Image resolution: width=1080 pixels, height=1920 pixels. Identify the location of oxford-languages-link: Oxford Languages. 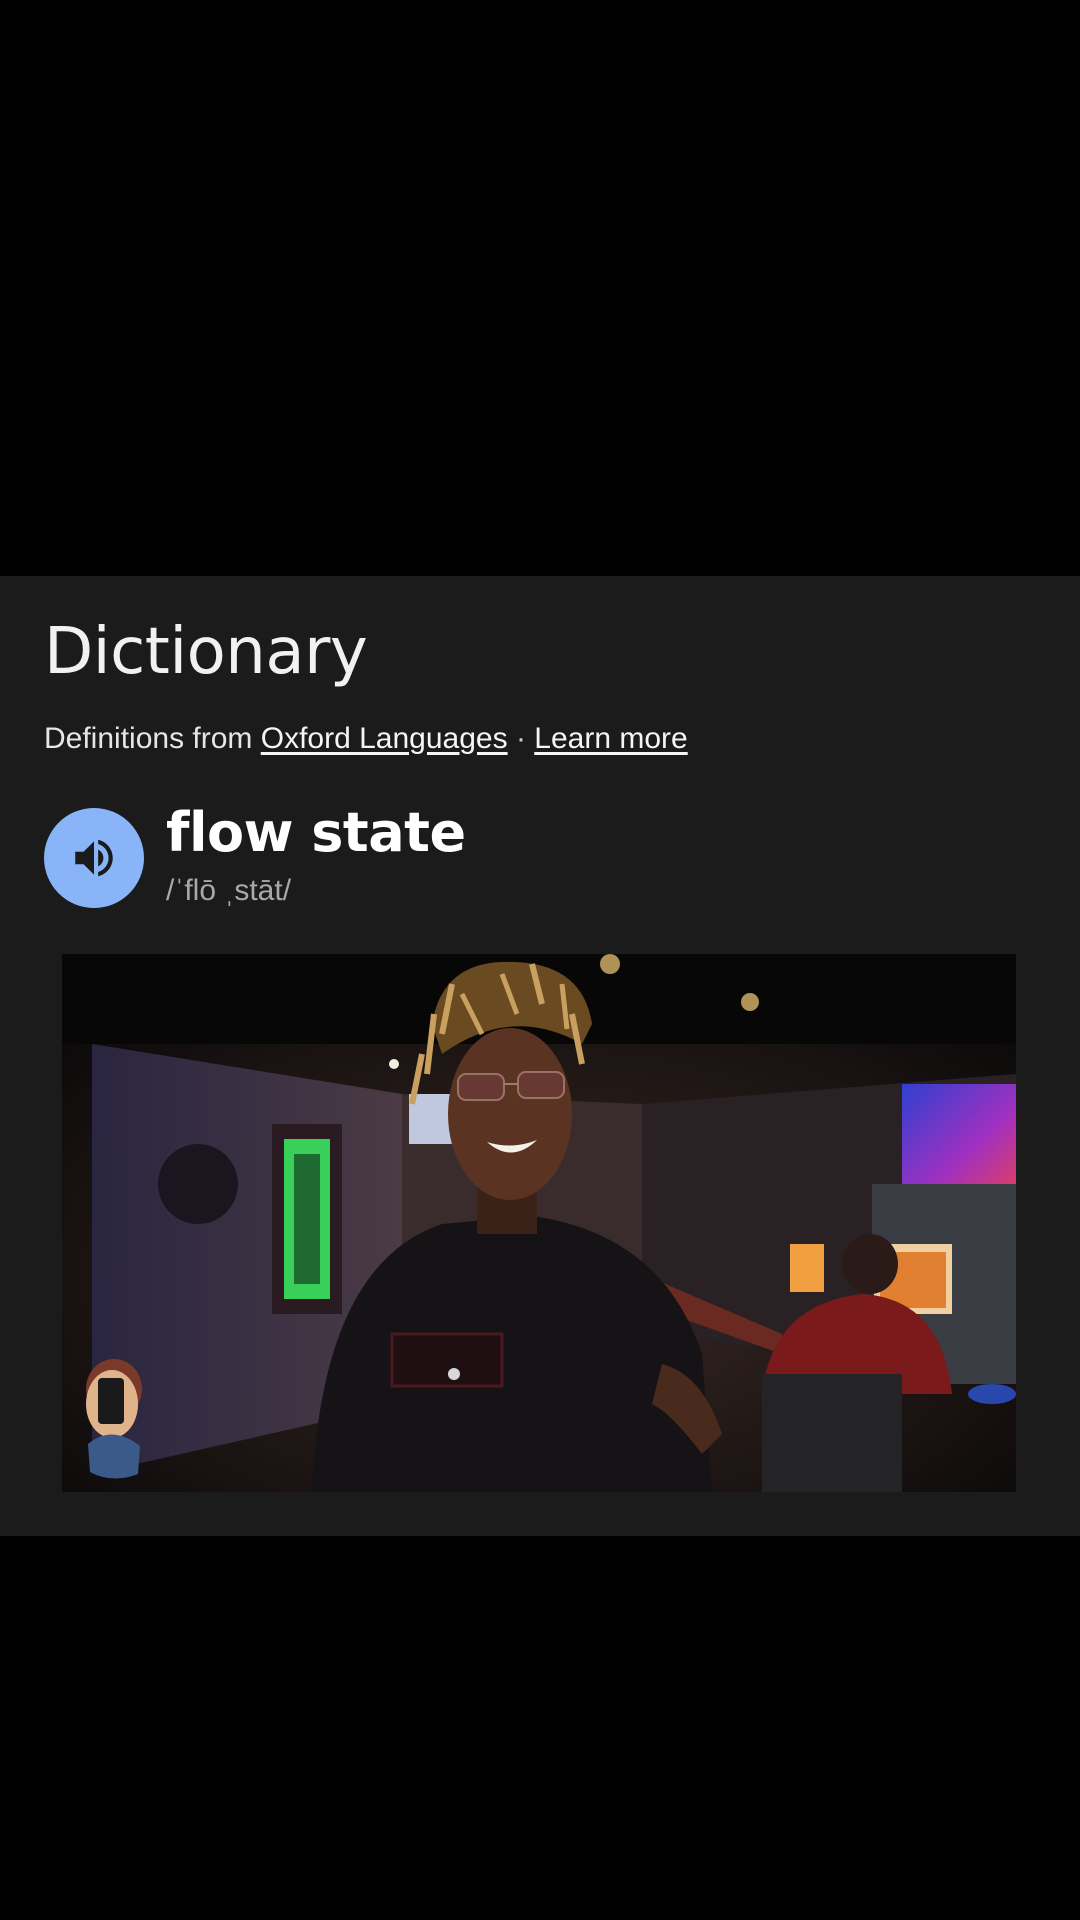
(384, 738).